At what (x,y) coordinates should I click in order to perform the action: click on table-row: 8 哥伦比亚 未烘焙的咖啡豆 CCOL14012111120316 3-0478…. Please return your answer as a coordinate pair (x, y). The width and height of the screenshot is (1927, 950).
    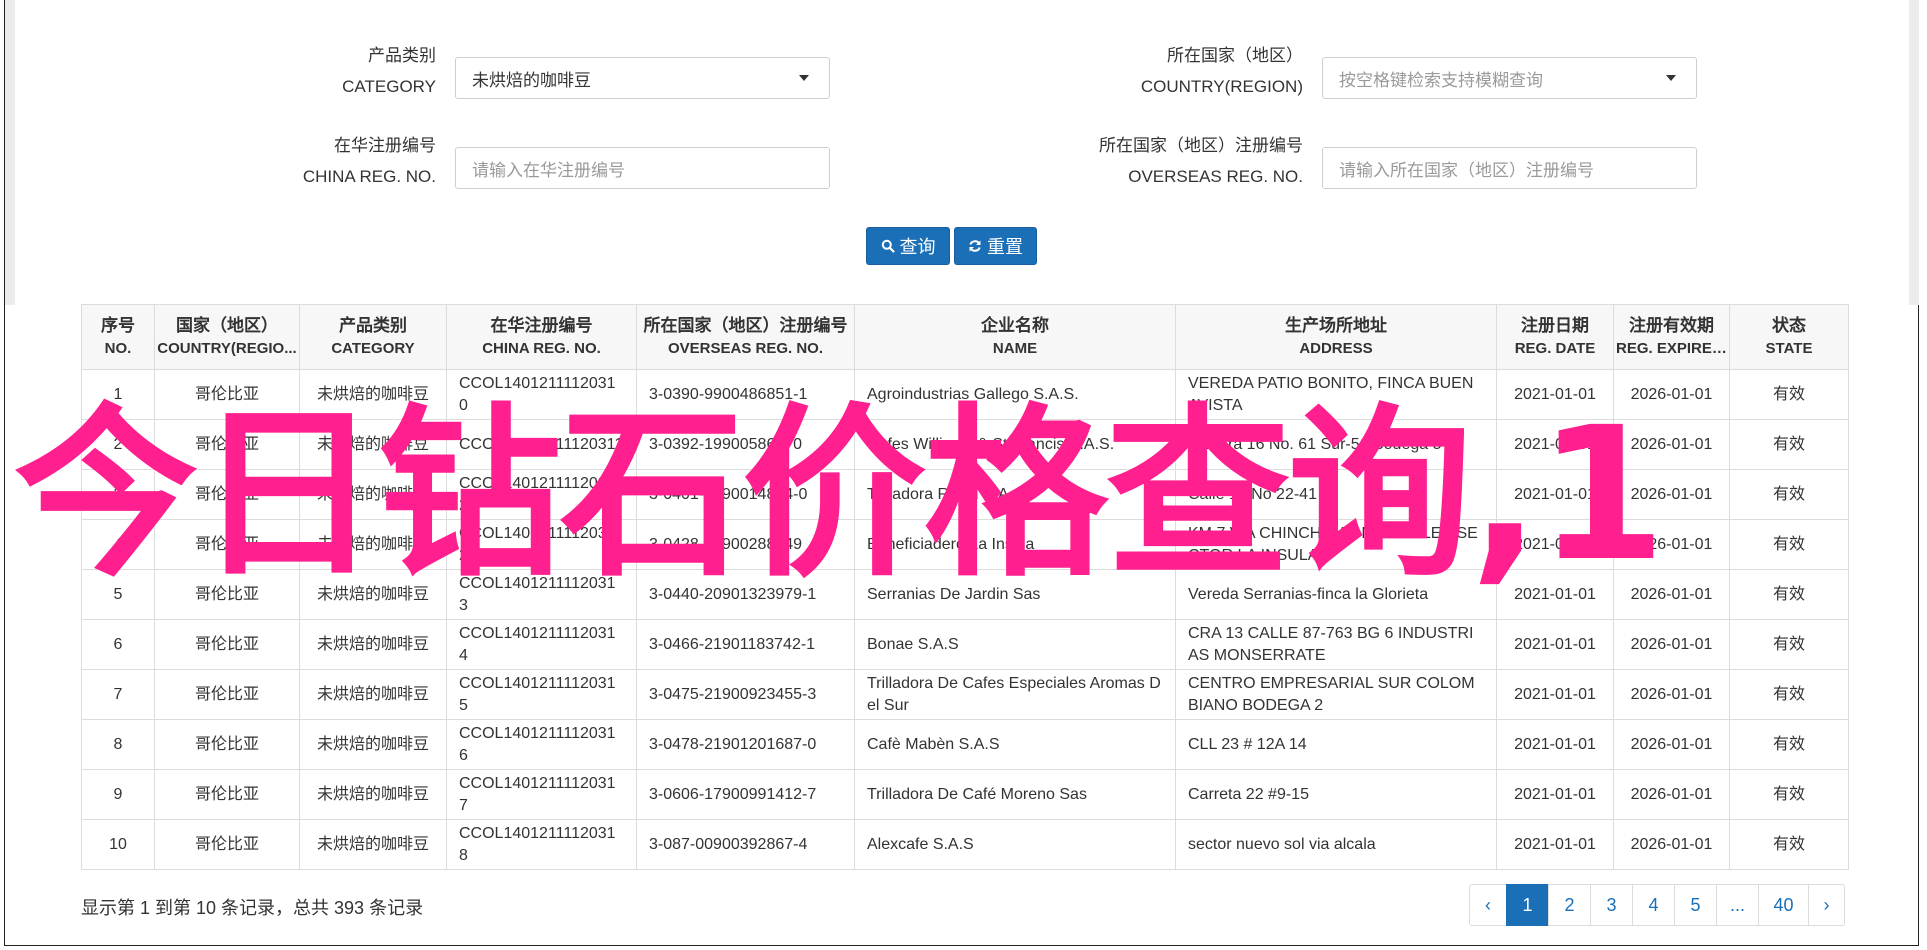
    Looking at the image, I should click on (965, 744).